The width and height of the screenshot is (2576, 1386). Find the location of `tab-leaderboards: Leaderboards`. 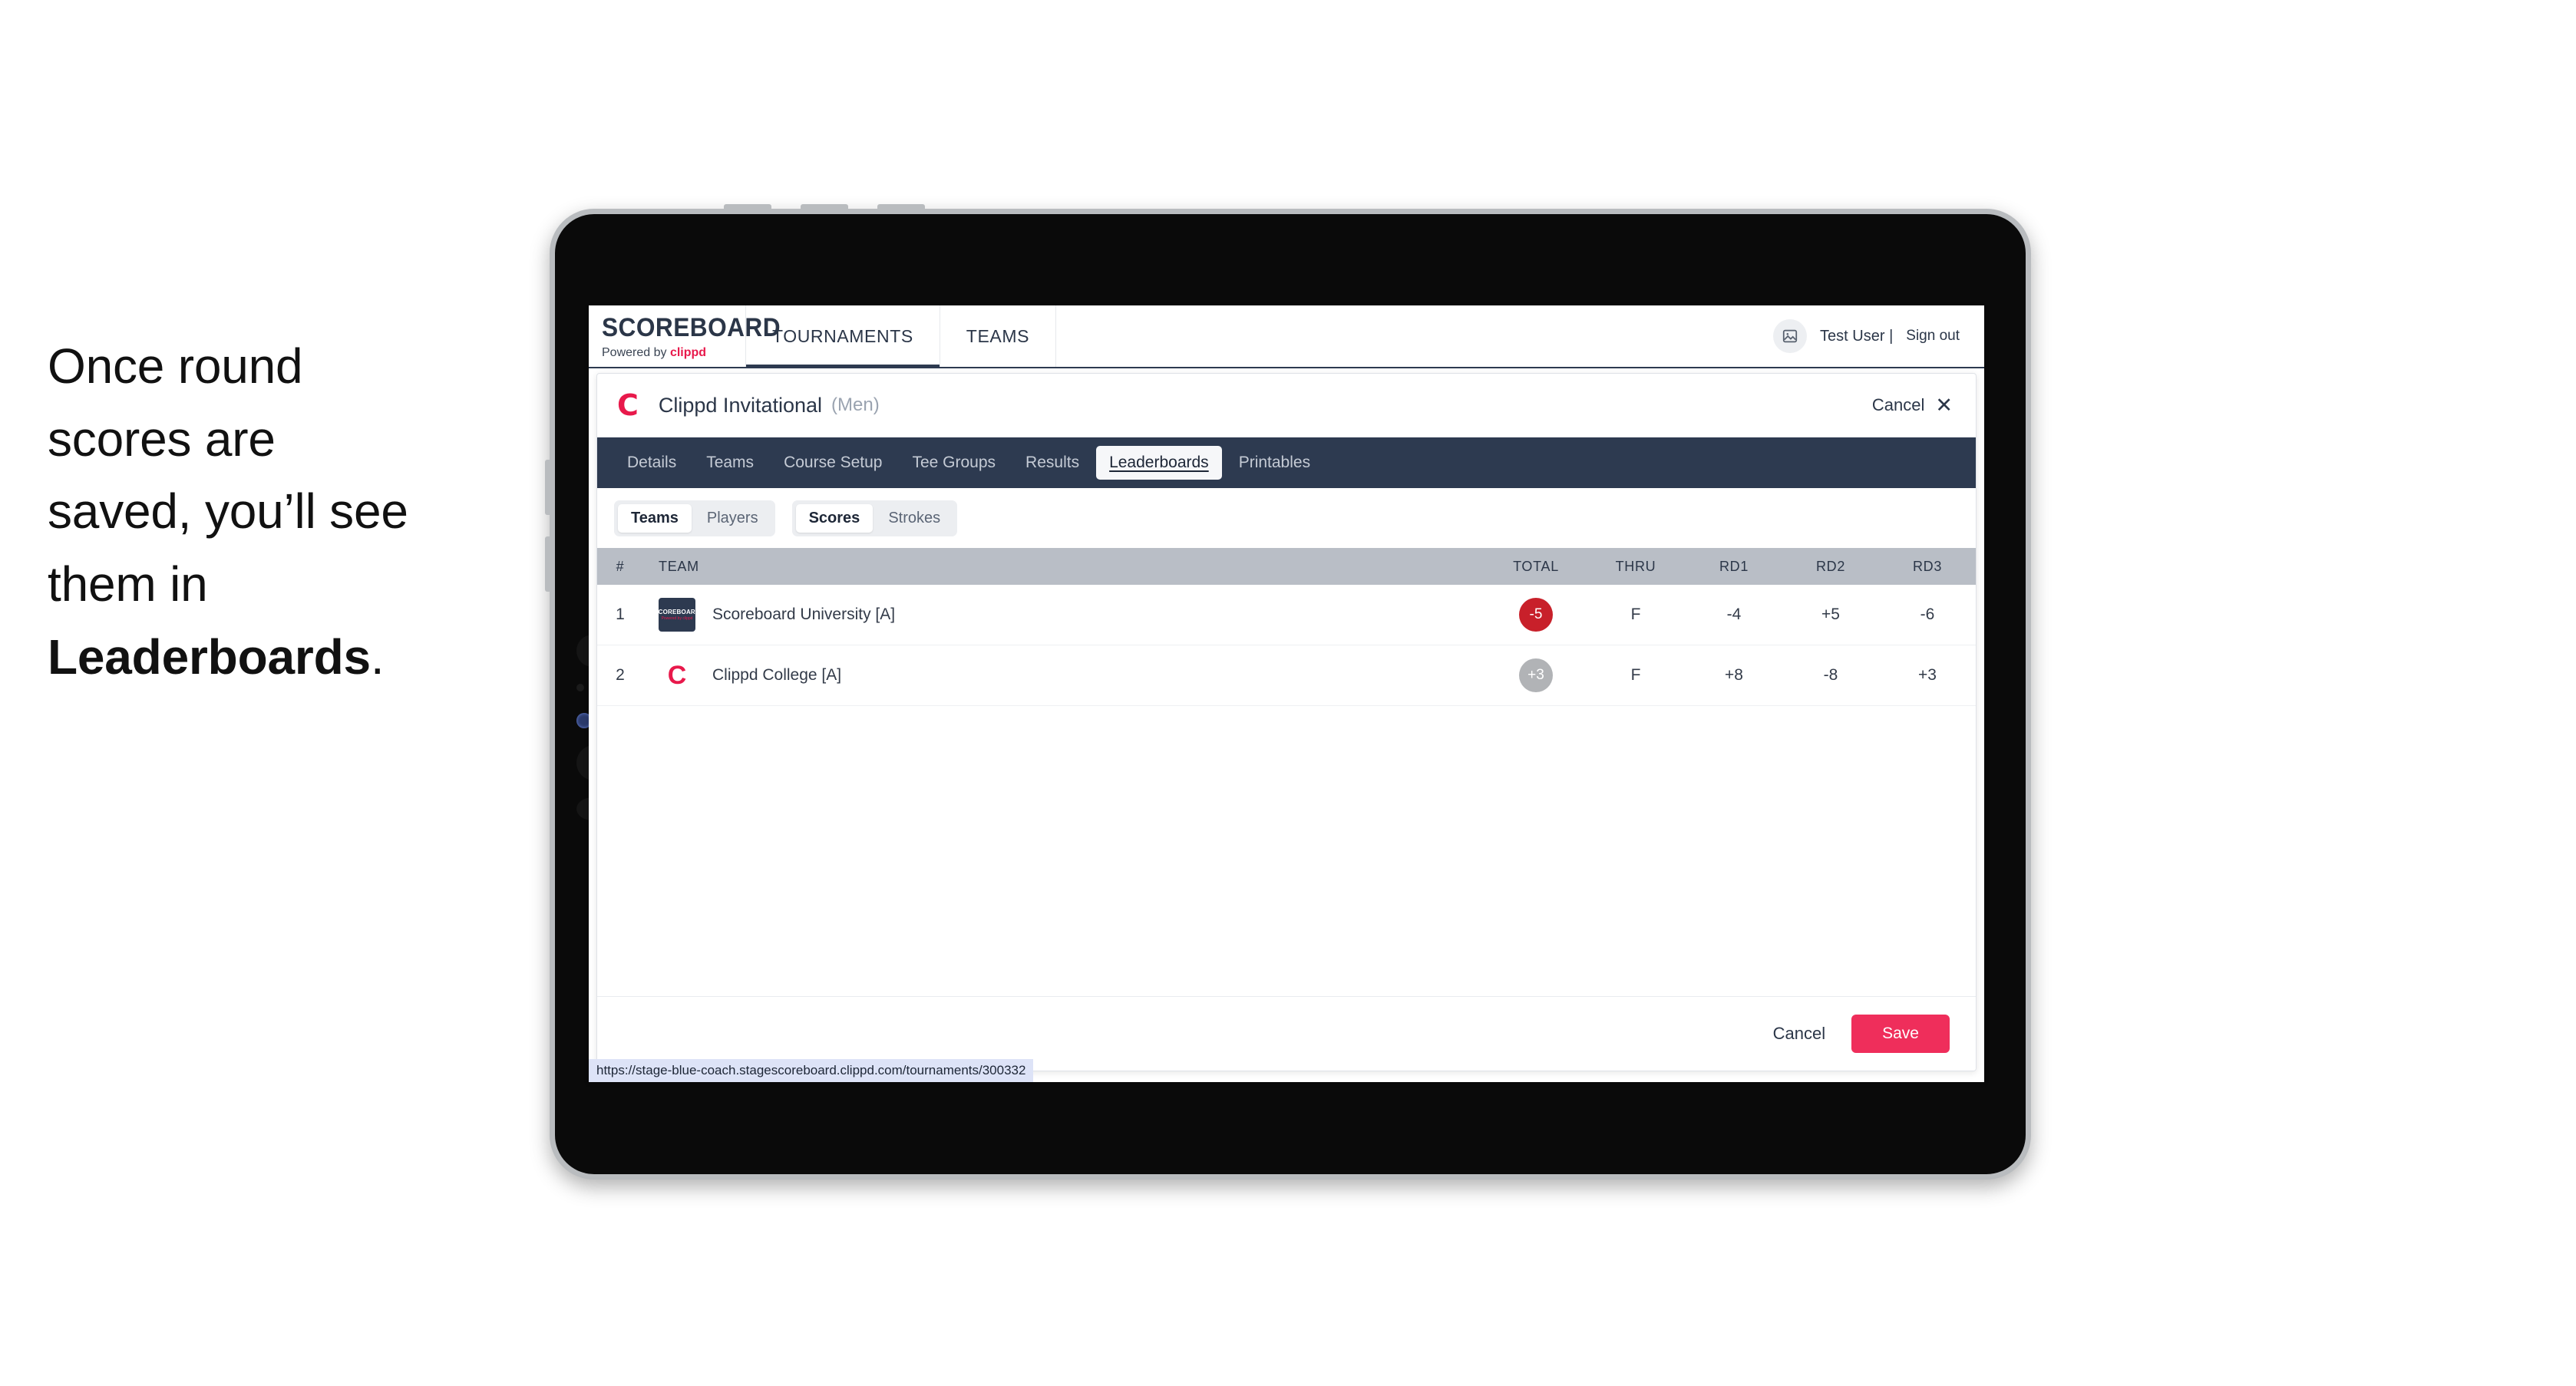

tab-leaderboards: Leaderboards is located at coordinates (1159, 463).